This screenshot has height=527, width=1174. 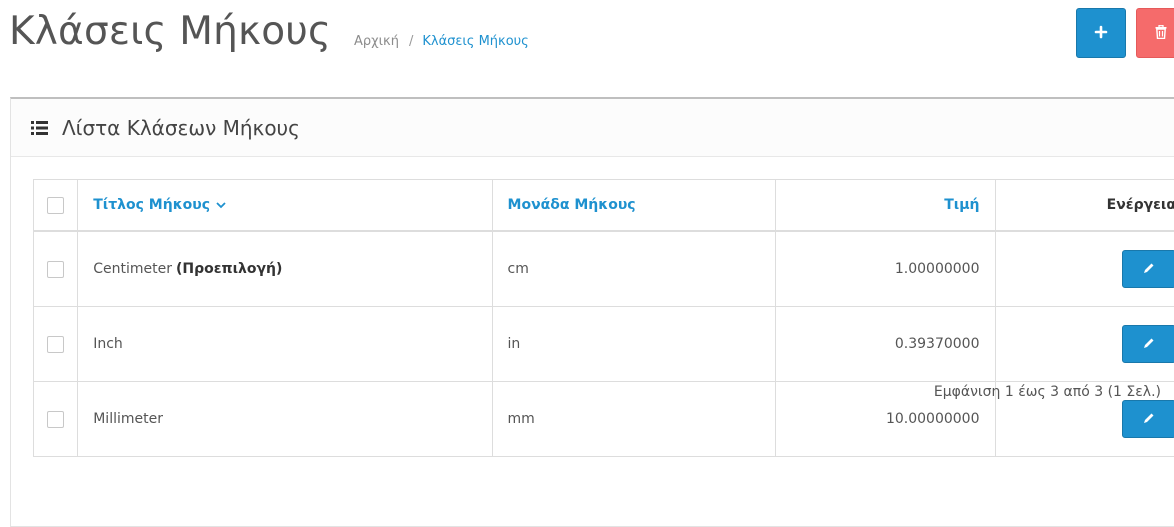 I want to click on header-checkbox-cell, so click(x=56, y=206).